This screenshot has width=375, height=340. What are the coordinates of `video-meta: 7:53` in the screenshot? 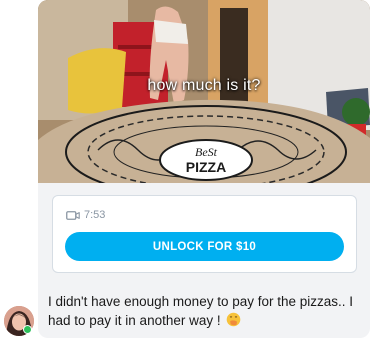 It's located at (85, 215).